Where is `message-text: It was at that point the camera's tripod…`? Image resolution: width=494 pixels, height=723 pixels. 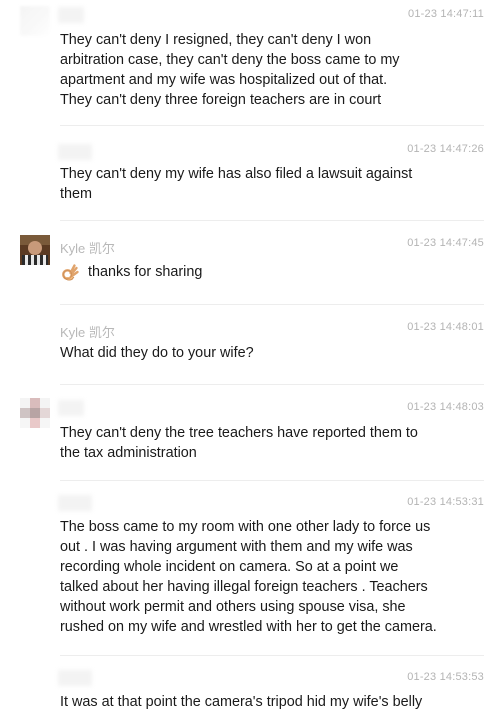
message-text: It was at that point the camera's tripod… is located at coordinates (270, 702).